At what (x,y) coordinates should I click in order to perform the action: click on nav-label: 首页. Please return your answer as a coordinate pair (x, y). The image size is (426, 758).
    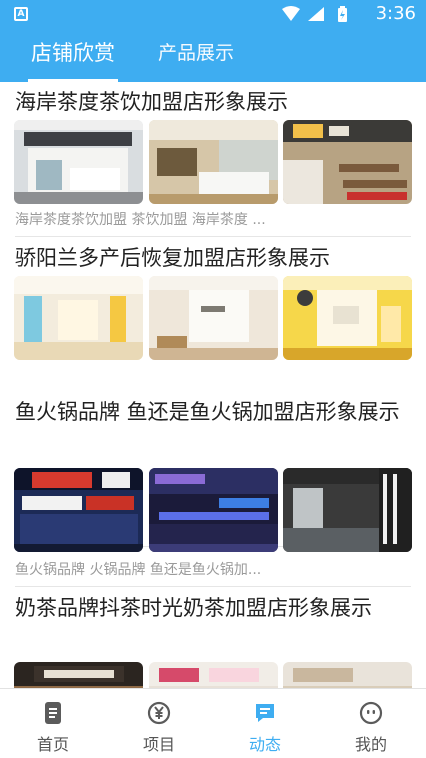
    Looking at the image, I should click on (52, 744).